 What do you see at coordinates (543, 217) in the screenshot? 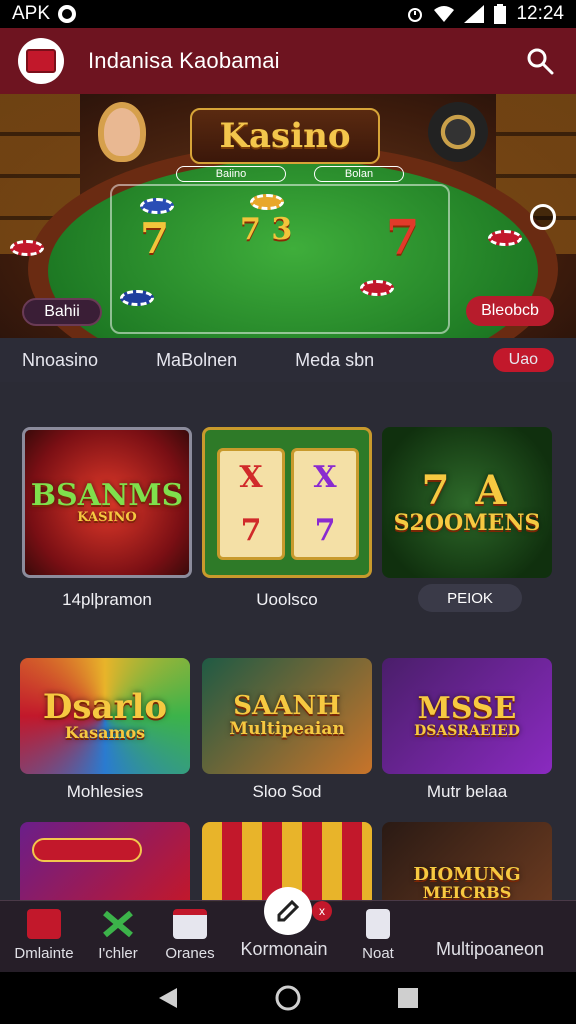
I see `hero-info-icon` at bounding box center [543, 217].